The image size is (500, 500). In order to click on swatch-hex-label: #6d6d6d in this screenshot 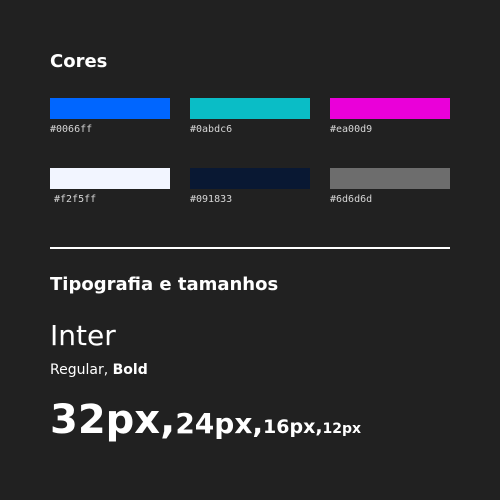, I will do `click(351, 199)`.